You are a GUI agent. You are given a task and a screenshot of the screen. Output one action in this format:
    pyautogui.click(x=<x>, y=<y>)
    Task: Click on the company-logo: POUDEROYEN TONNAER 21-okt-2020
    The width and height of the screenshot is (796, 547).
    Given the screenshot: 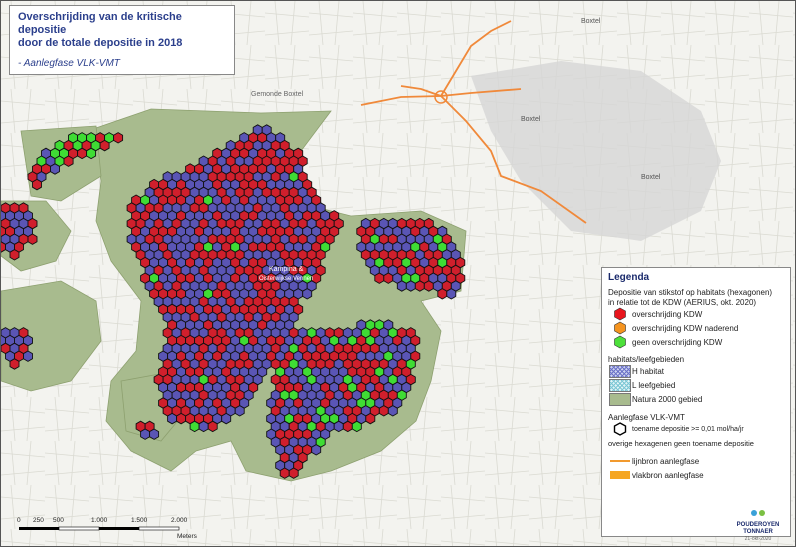 What is the action you would take?
    pyautogui.click(x=758, y=525)
    